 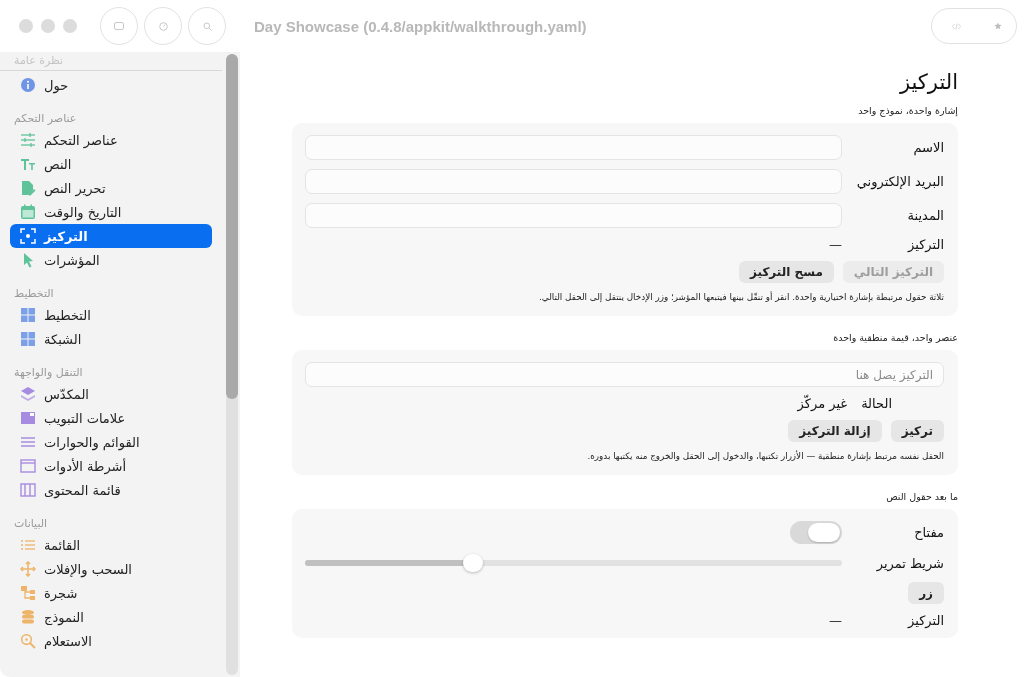 What do you see at coordinates (111, 442) in the screenshot?
I see `sidebar-item: القوائم والحوارات` at bounding box center [111, 442].